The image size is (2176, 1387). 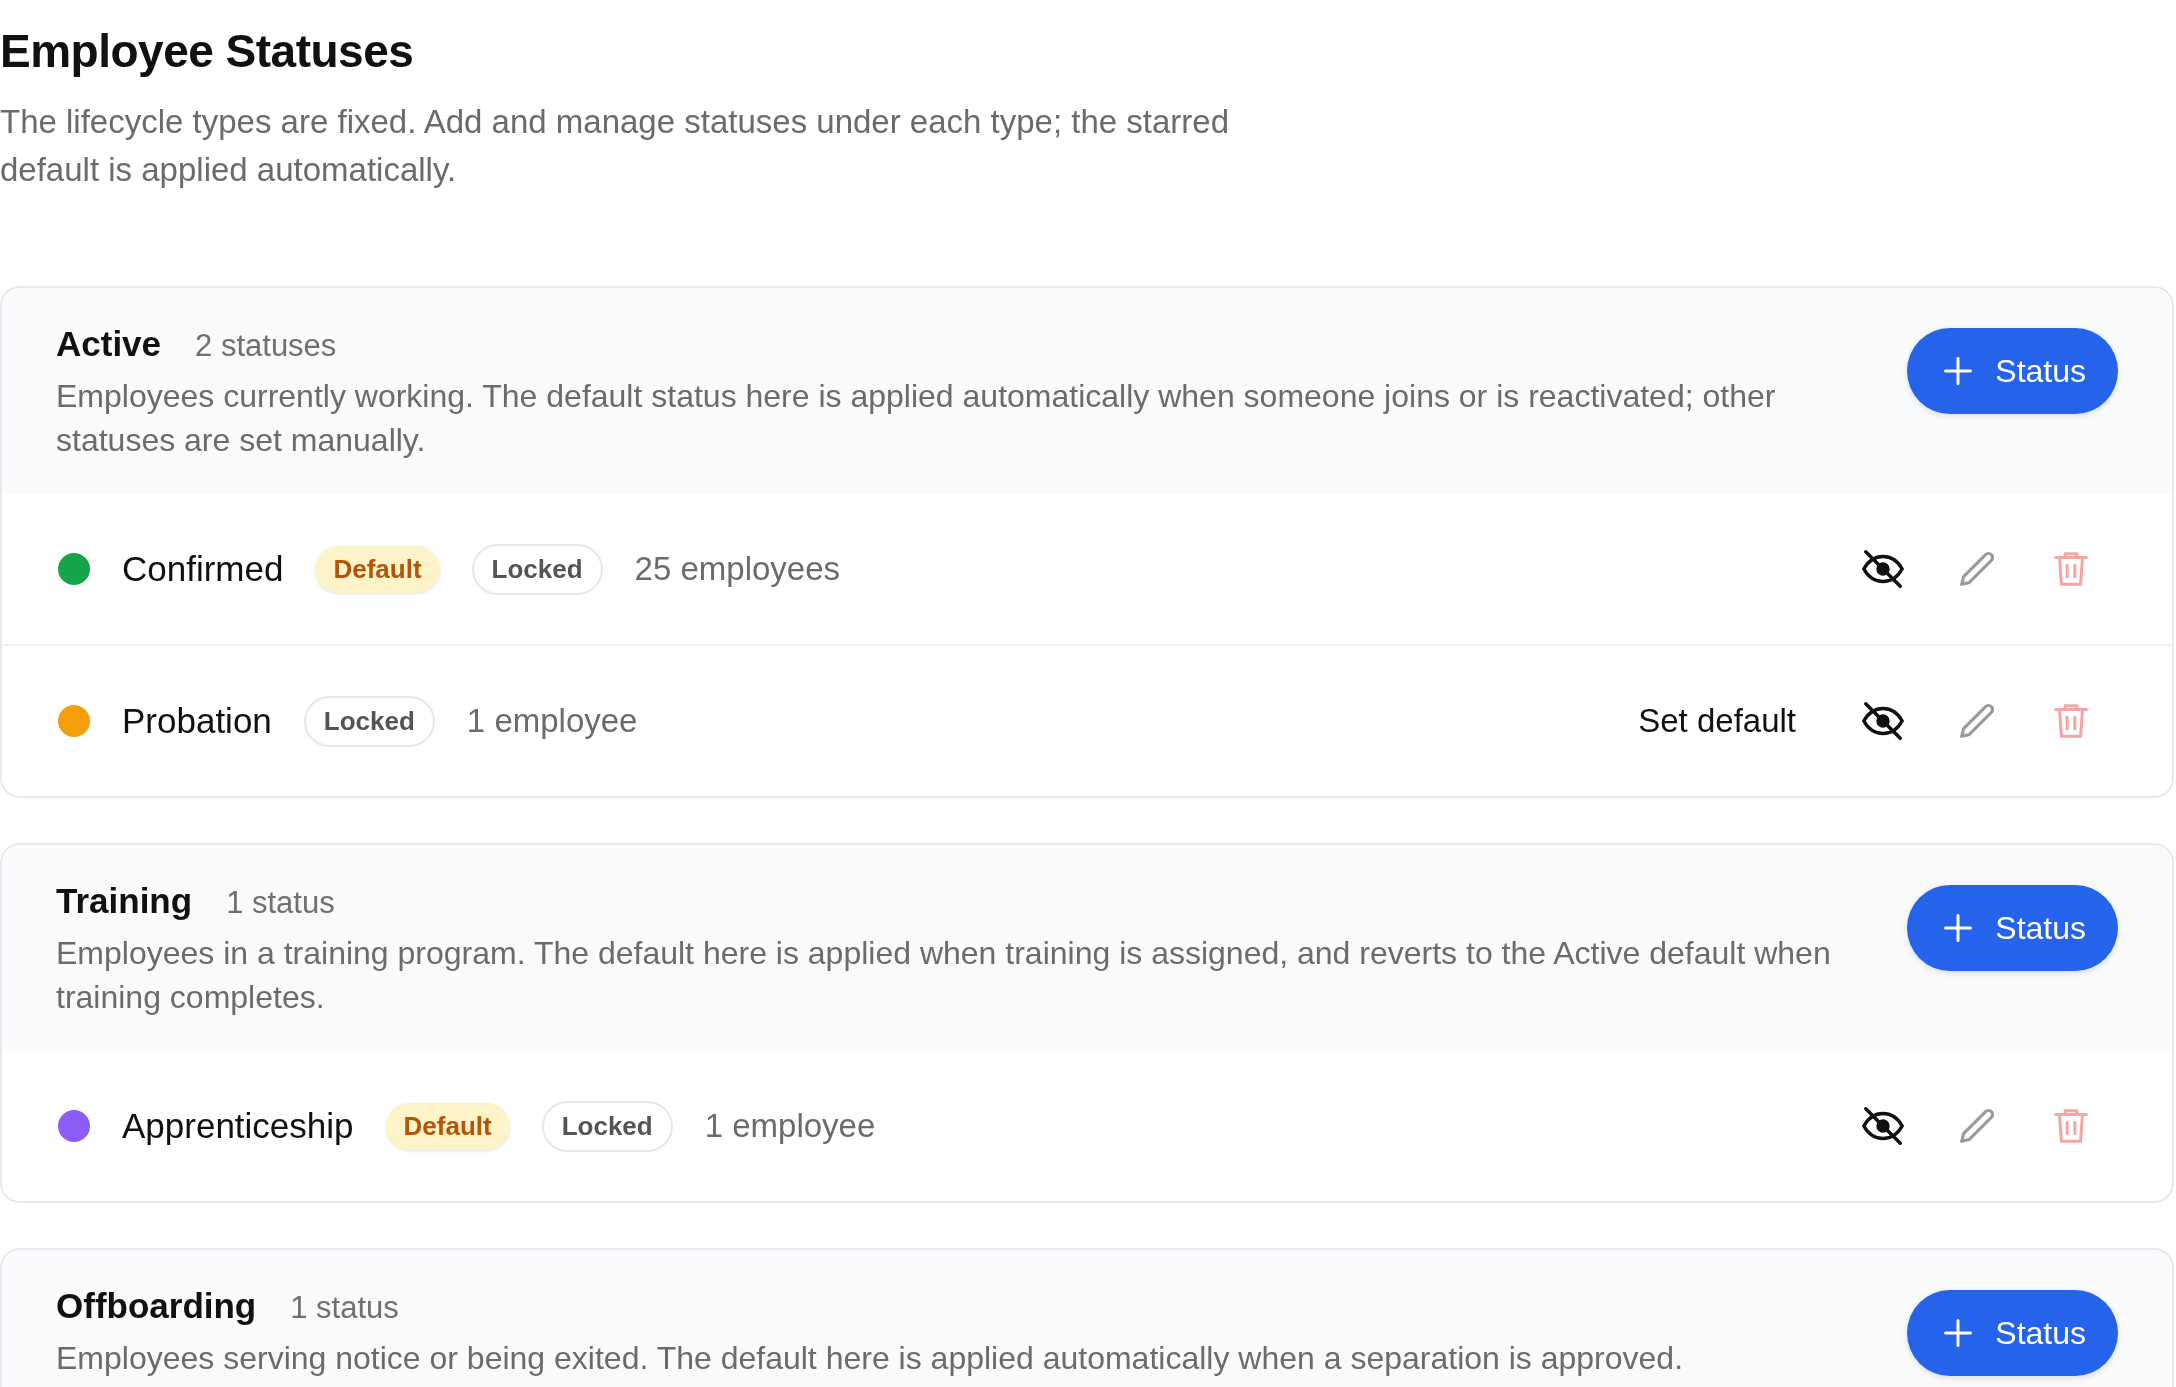 What do you see at coordinates (207, 51) in the screenshot?
I see `page-title: Employee Statuses` at bounding box center [207, 51].